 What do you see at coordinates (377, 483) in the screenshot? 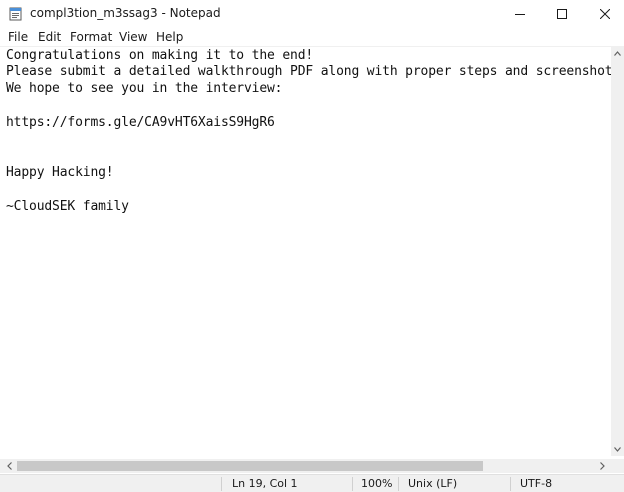
I see `zoom-level: 100%` at bounding box center [377, 483].